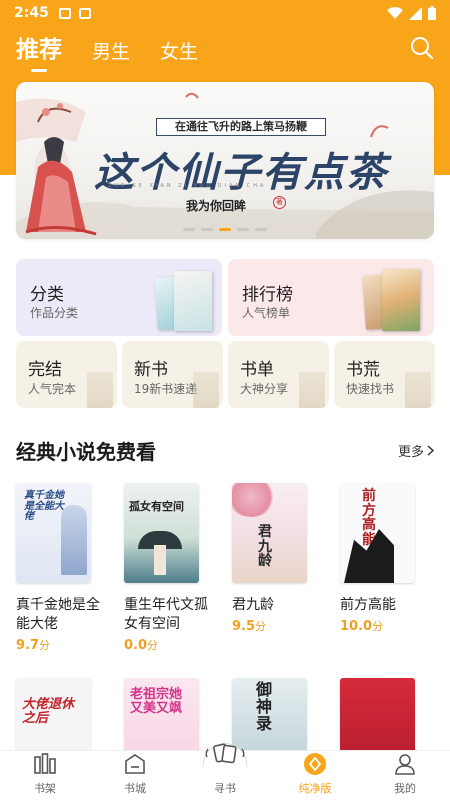 The image size is (450, 800). I want to click on new-books-title: 新书, so click(151, 370).